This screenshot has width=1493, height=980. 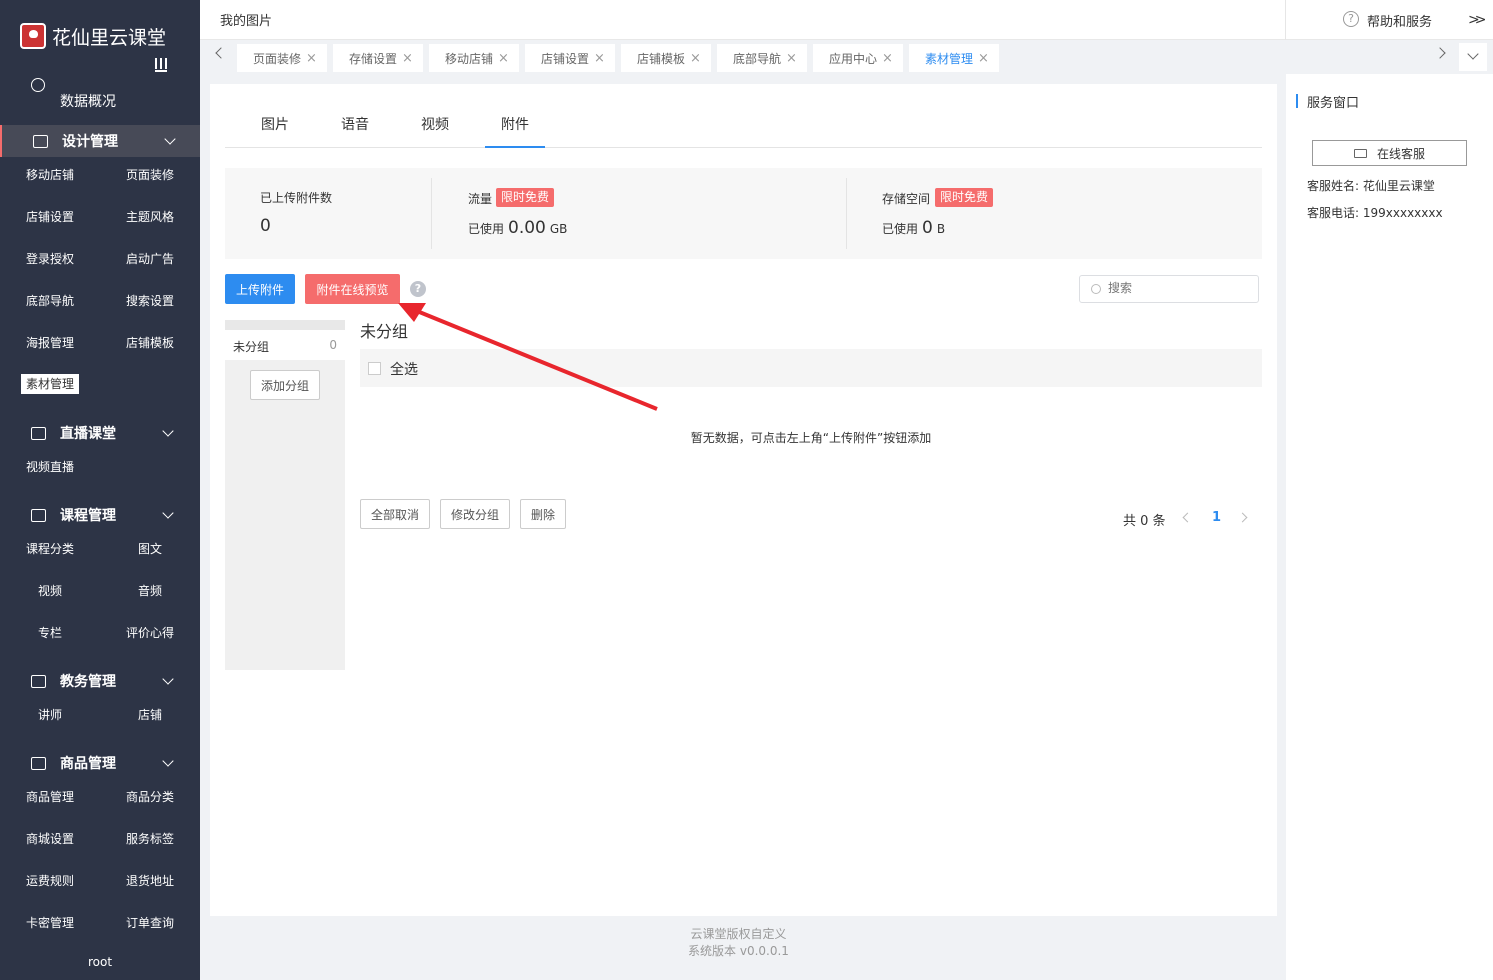 What do you see at coordinates (150, 881) in the screenshot?
I see `nav-item-return-address: 退货地址` at bounding box center [150, 881].